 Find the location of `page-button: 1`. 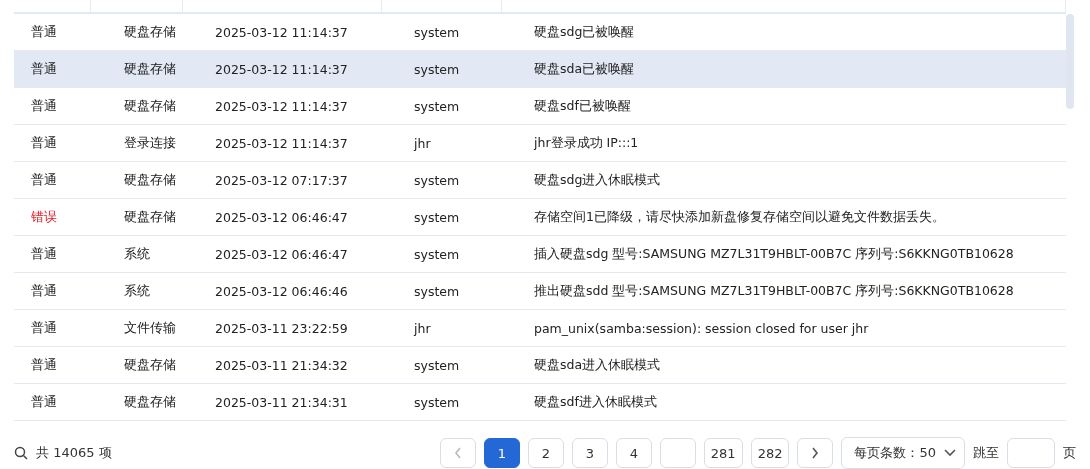

page-button: 1 is located at coordinates (501, 453).